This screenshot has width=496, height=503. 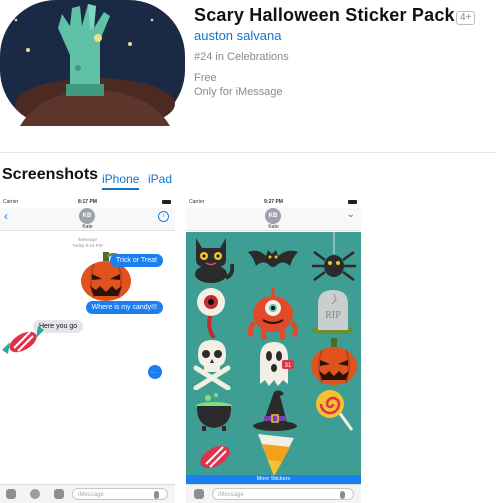 I want to click on candy-wrapper-sticker-icon, so click(x=215, y=457).